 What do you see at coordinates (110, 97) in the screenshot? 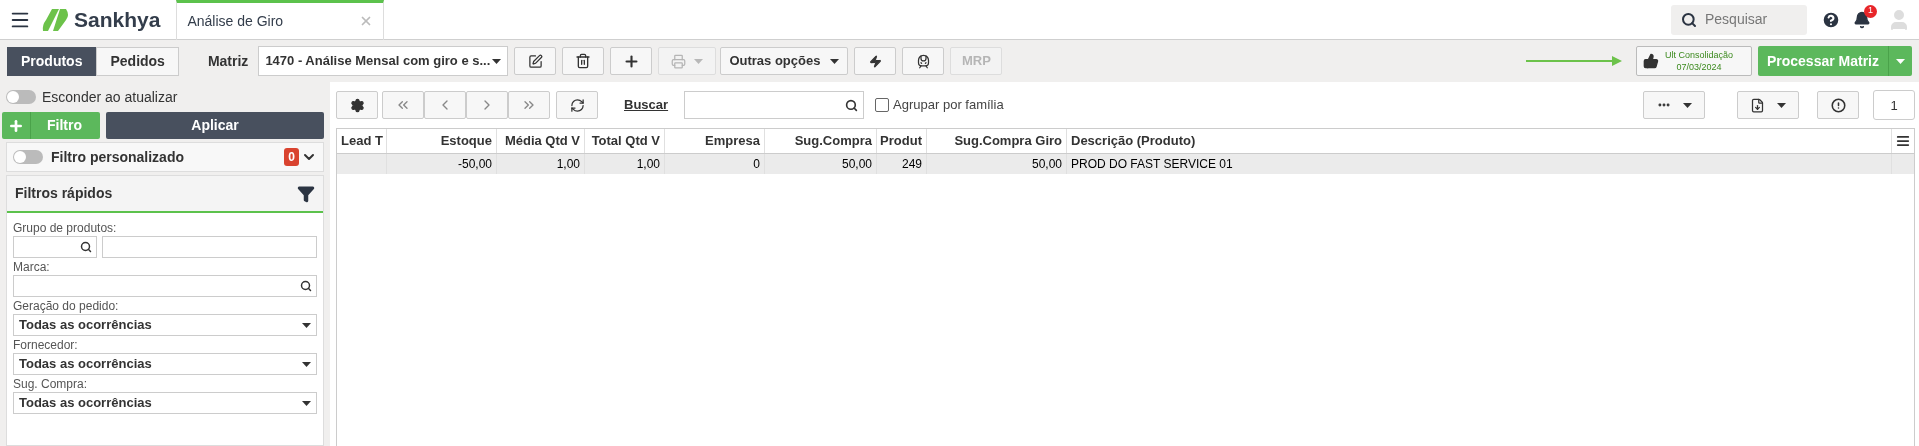
I see `hide-toggle-label: Esconder ao atualizar` at bounding box center [110, 97].